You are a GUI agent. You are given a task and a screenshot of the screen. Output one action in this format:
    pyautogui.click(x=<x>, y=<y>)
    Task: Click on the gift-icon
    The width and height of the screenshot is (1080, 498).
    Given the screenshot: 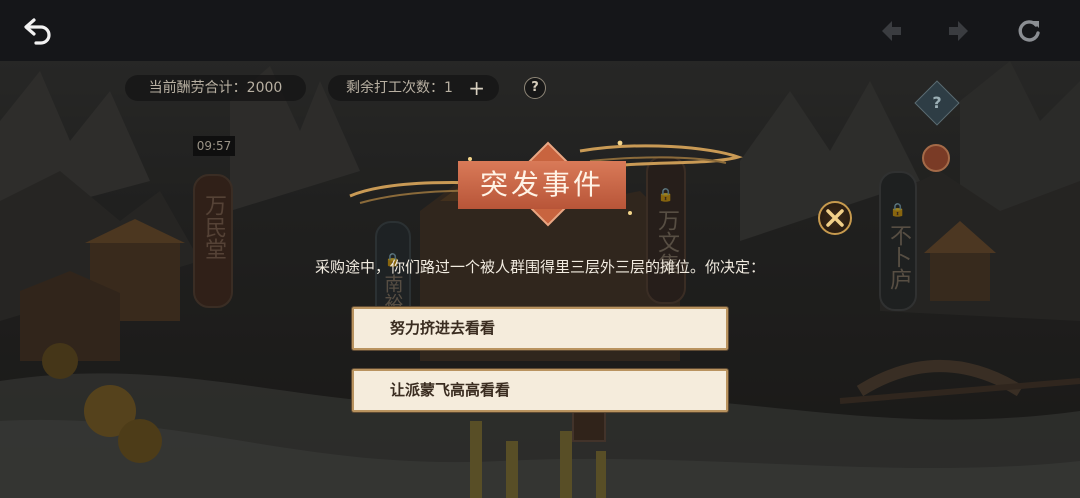 What is the action you would take?
    pyautogui.click(x=936, y=158)
    